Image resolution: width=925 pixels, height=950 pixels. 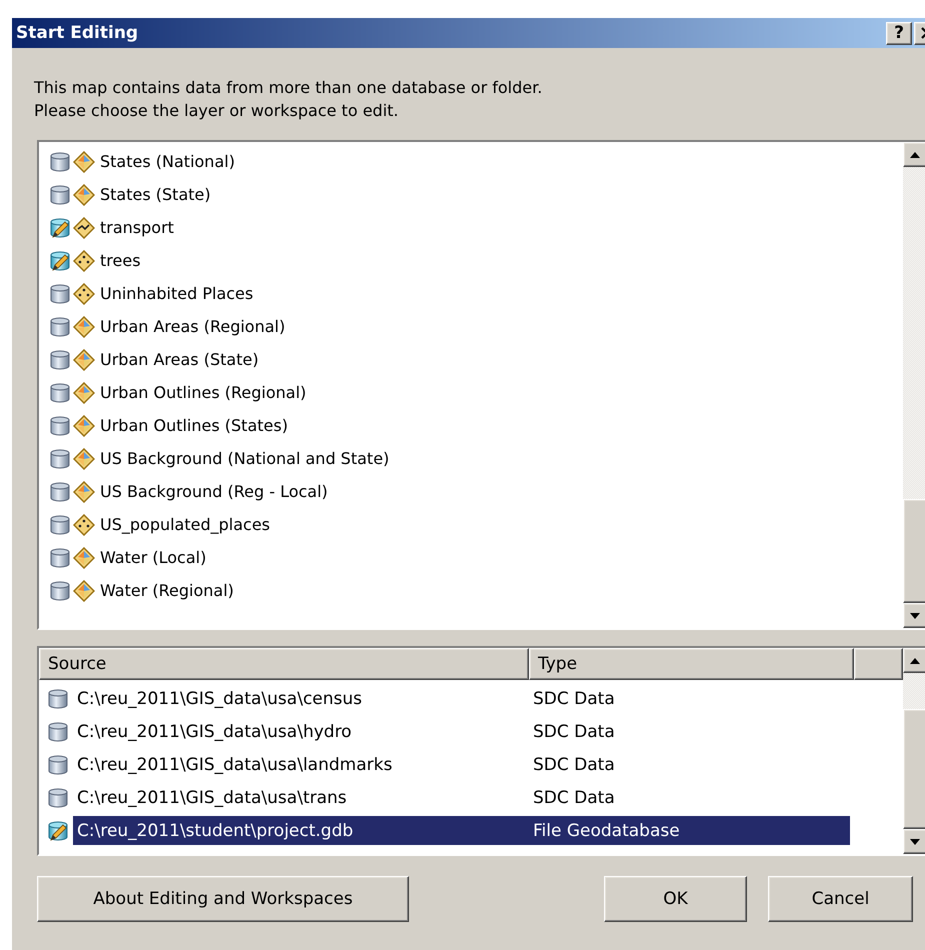 I want to click on instruction-text: Please choose the layer or workspace to edit., so click(x=217, y=111).